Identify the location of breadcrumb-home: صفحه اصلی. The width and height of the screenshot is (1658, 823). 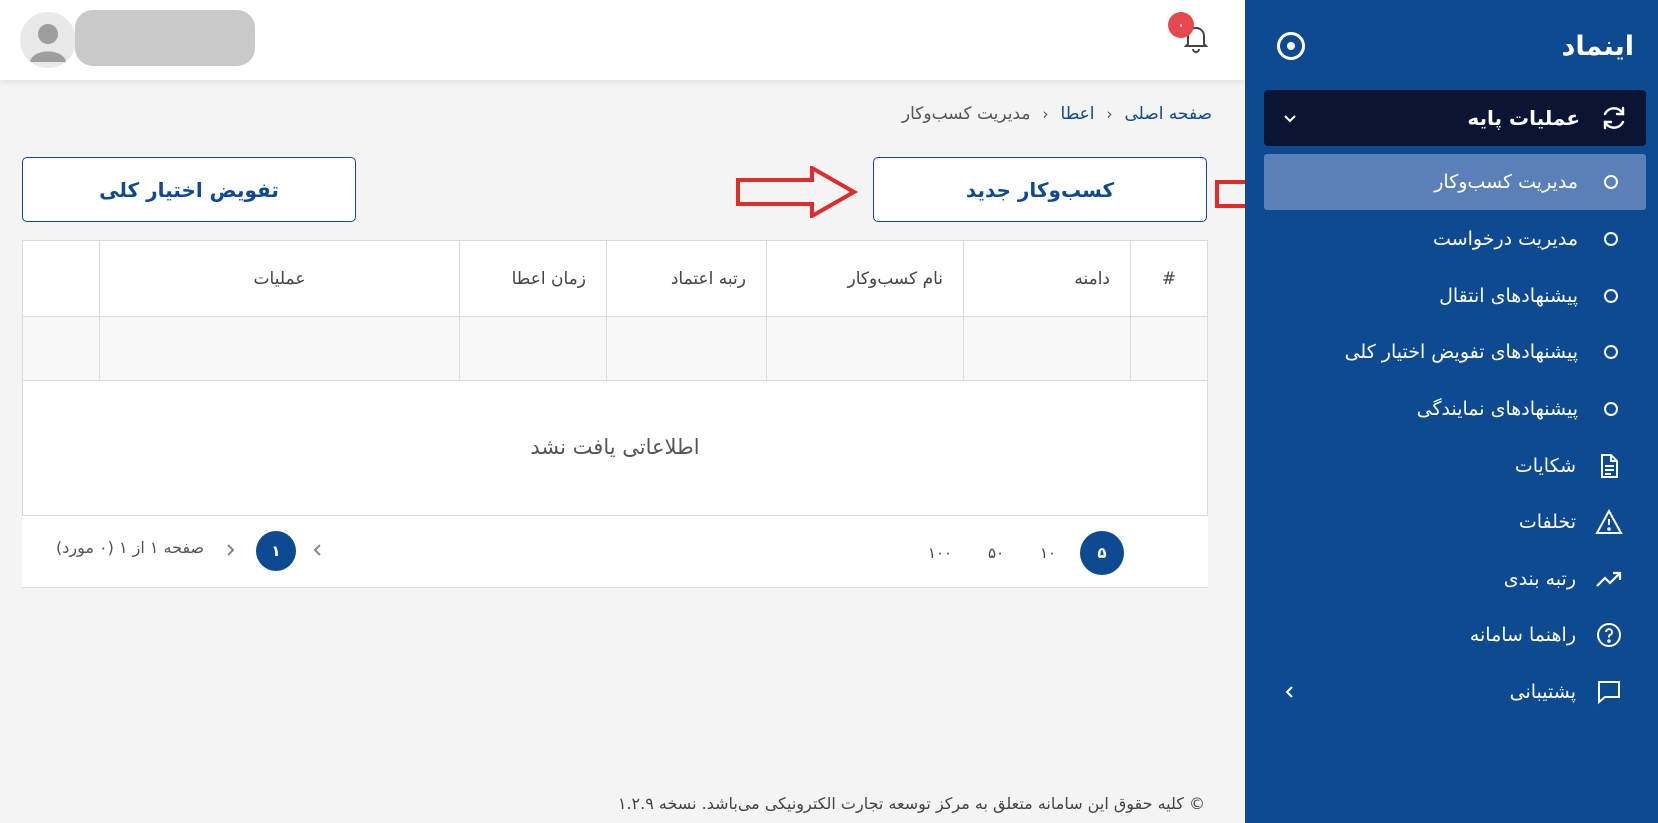
(1168, 114).